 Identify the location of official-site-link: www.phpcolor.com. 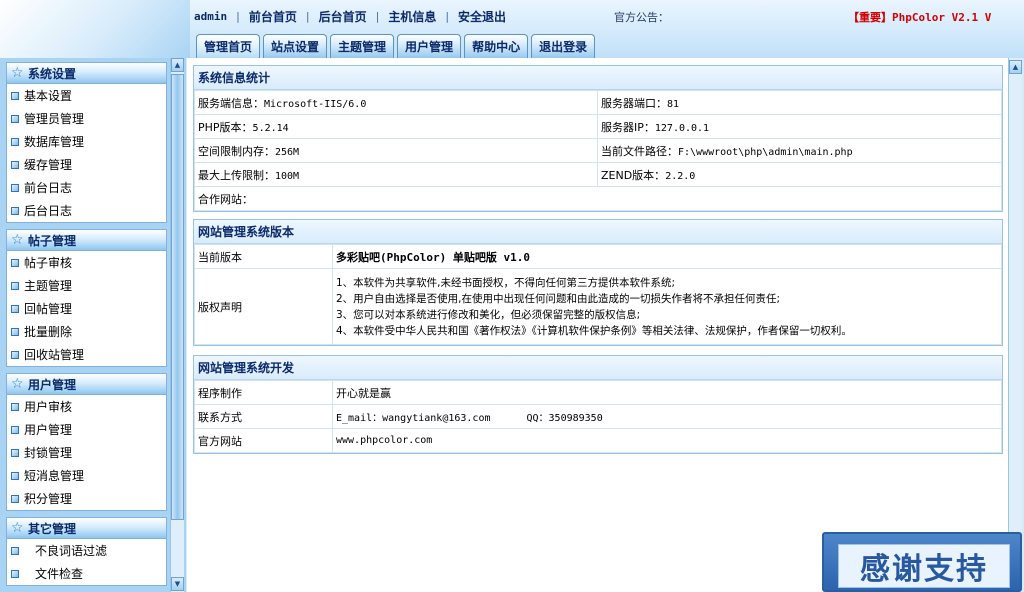
(667, 440).